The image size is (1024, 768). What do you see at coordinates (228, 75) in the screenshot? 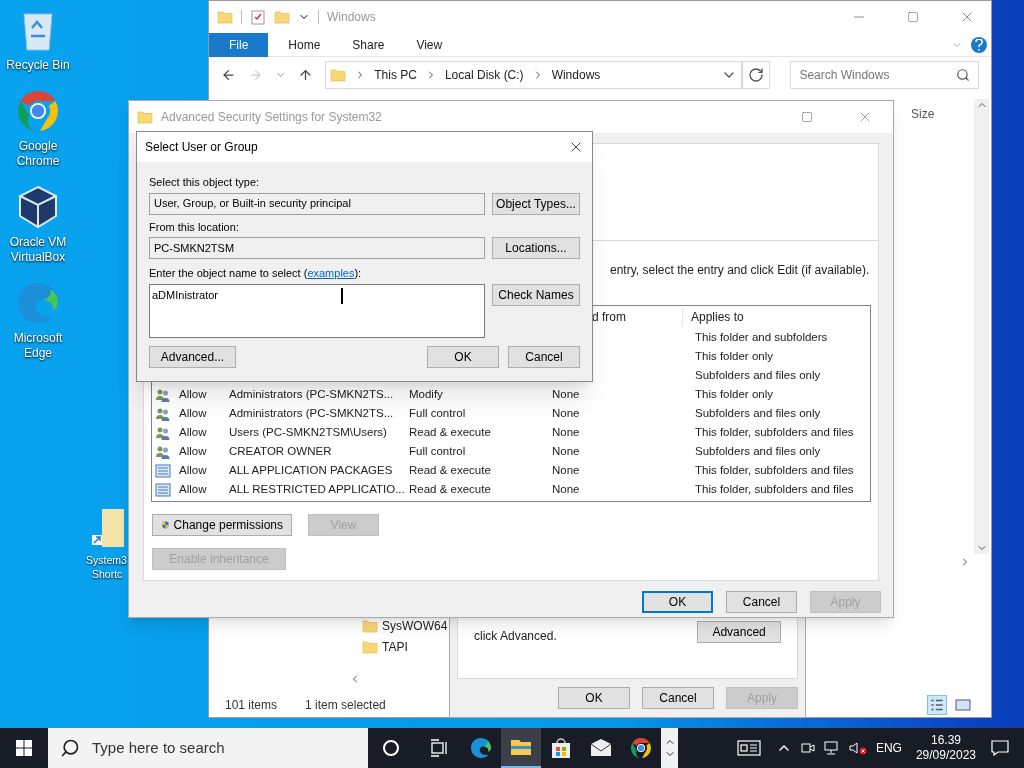
I see `back-icon` at bounding box center [228, 75].